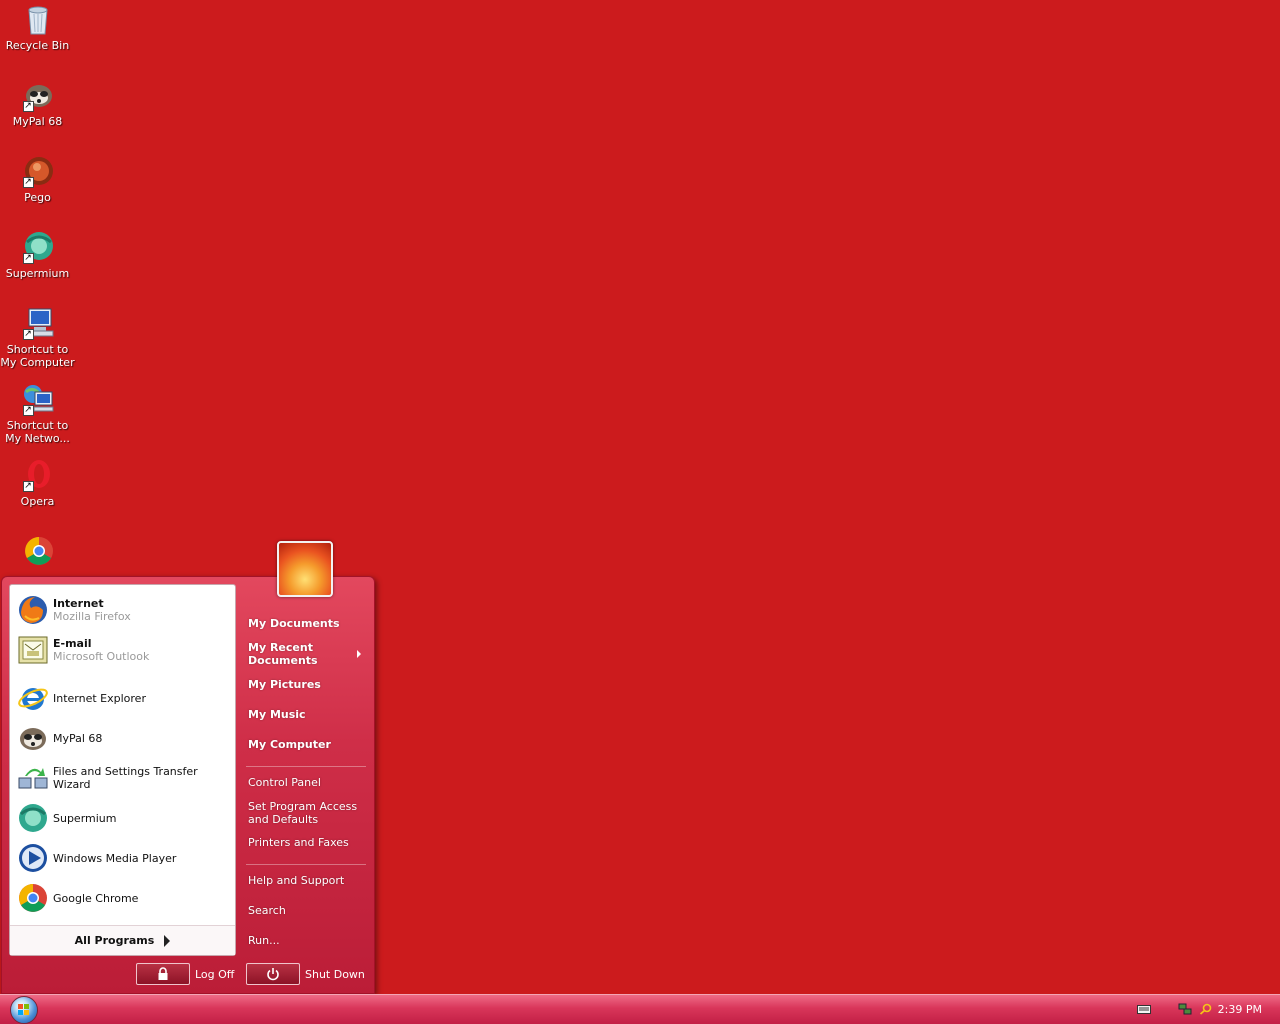  I want to click on internet-explorer-icon, so click(33, 698).